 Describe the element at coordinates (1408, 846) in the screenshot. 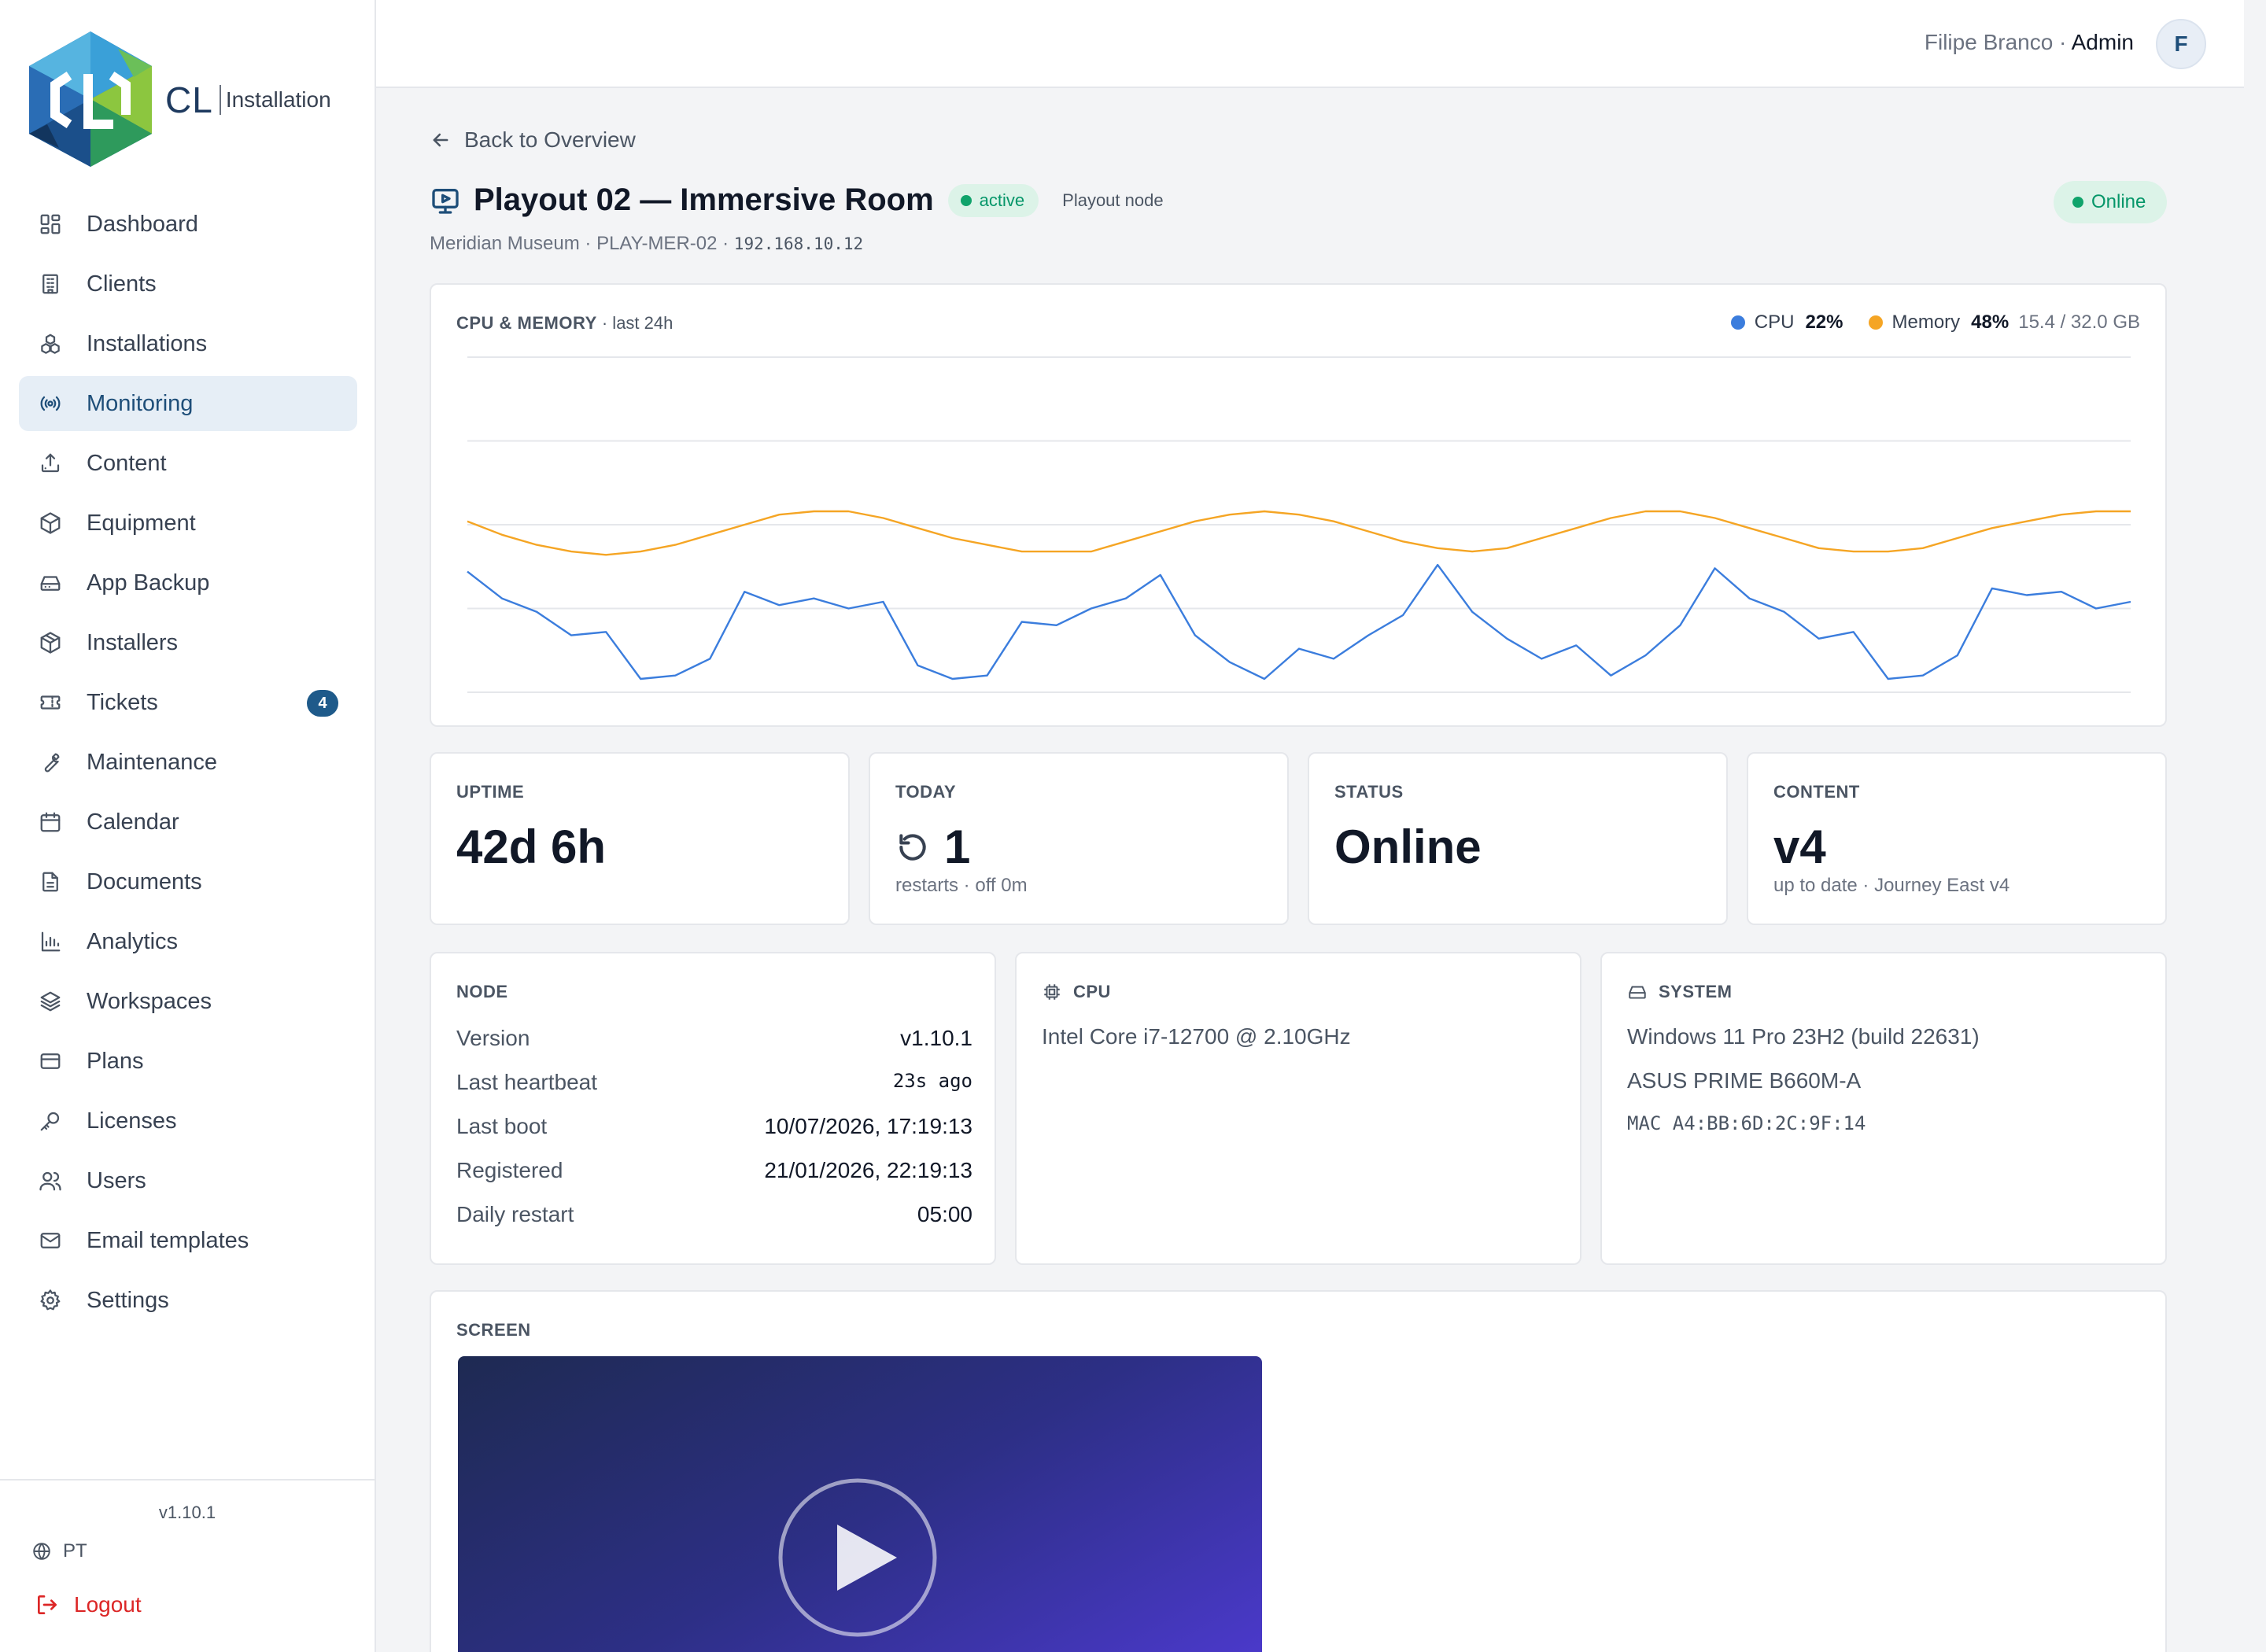

I see `status-value: Online` at that location.